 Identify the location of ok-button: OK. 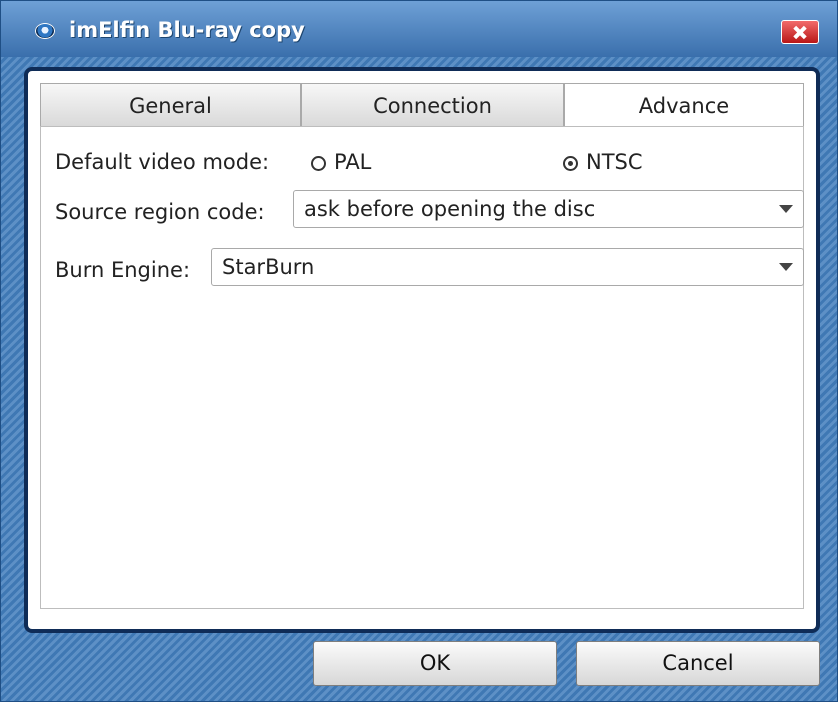
(435, 663).